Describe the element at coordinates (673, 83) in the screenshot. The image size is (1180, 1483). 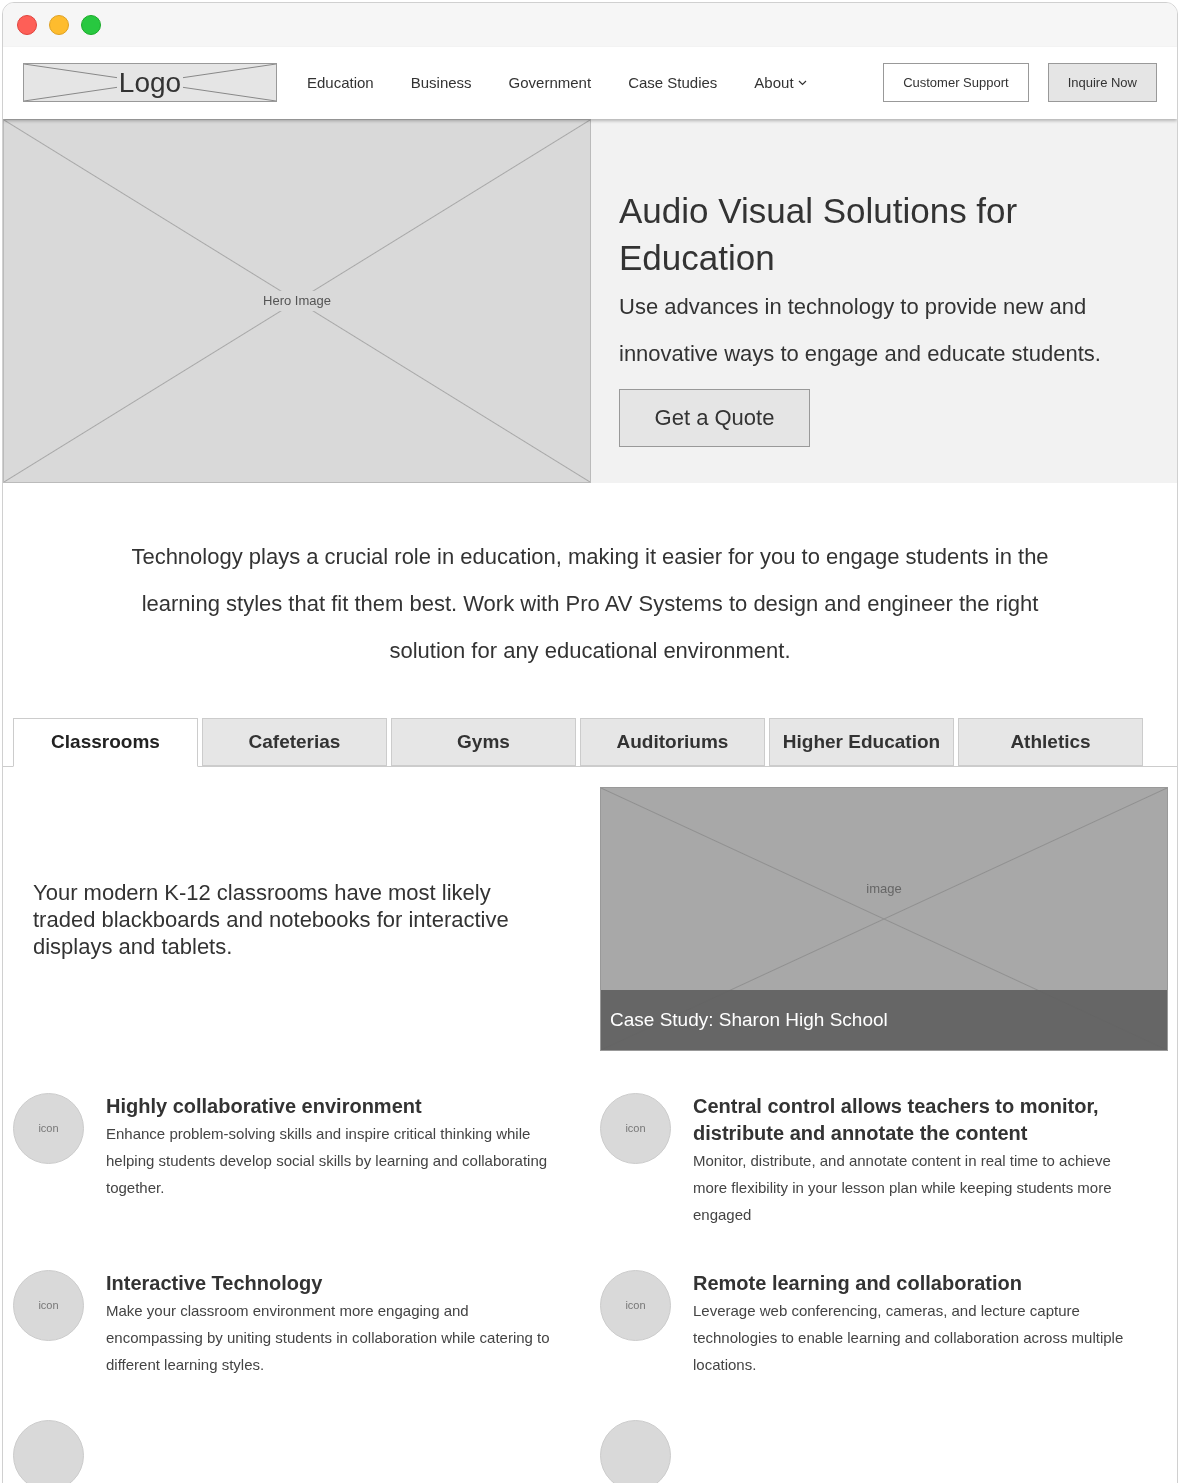
I see `nav-link: Case Studies` at that location.